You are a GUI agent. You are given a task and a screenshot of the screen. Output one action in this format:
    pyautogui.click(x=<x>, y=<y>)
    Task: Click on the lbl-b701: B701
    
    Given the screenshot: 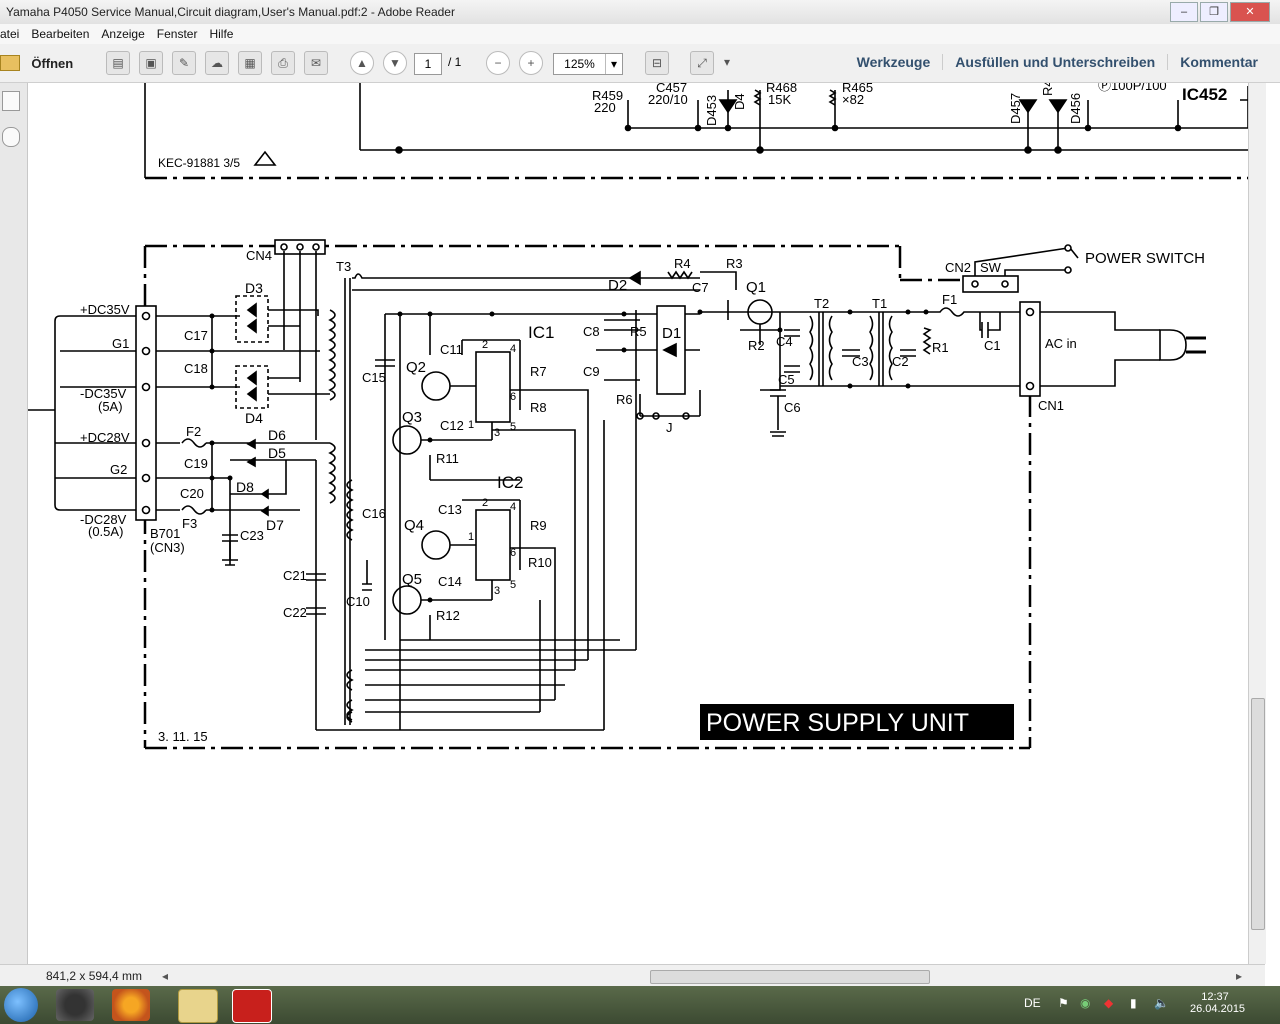 What is the action you would take?
    pyautogui.click(x=165, y=533)
    